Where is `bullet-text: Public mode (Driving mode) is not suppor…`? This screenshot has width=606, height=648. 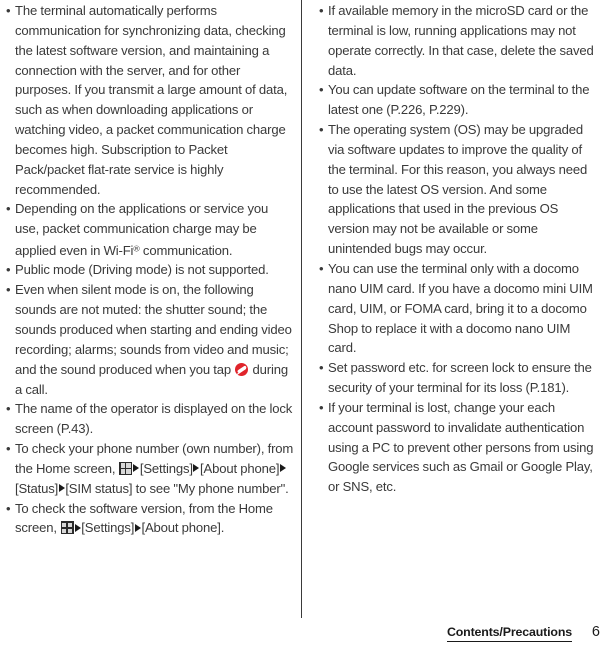
bullet-text: Public mode (Driving mode) is not suppor… is located at coordinates (142, 270).